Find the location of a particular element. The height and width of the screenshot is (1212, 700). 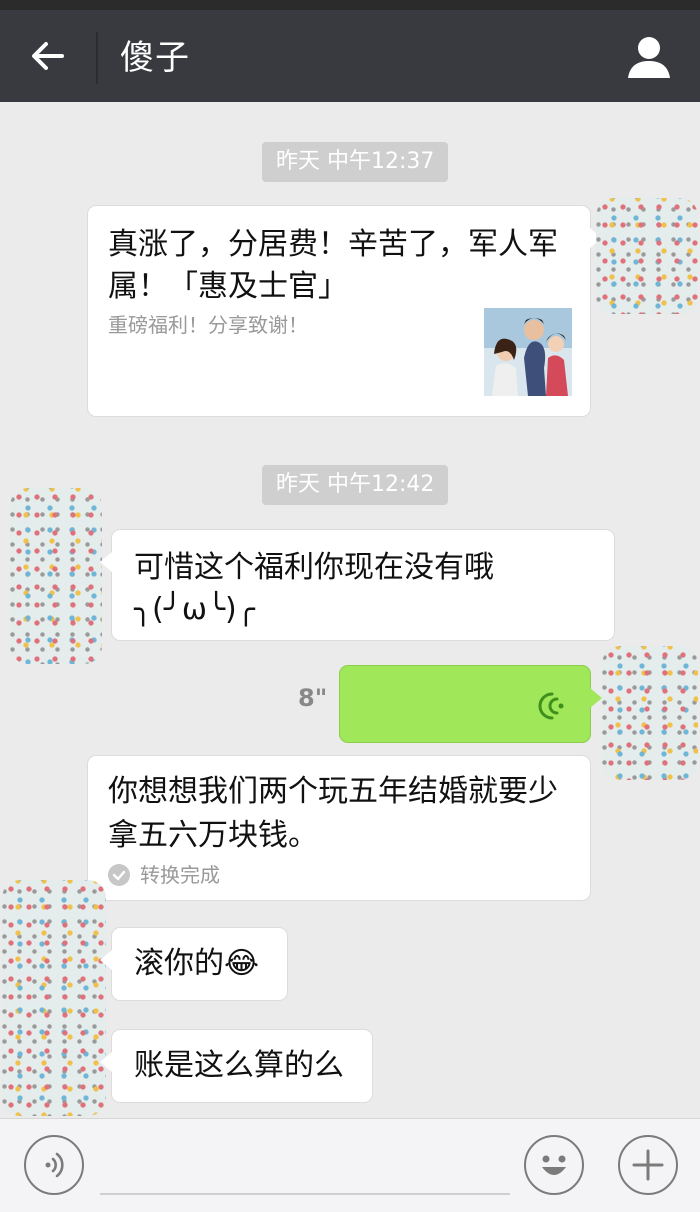

message-bubble-received: 账是这么算的么 is located at coordinates (236, 1066).